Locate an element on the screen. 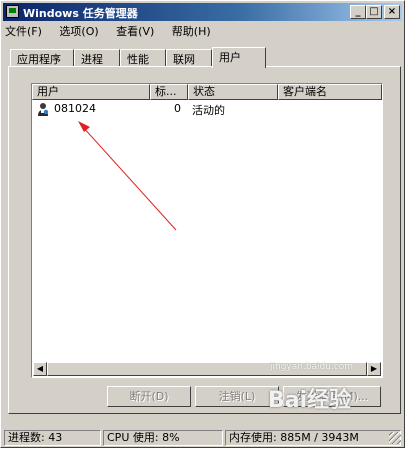 This screenshot has height=450, width=409. menu-options: 选项(O) is located at coordinates (78, 31).